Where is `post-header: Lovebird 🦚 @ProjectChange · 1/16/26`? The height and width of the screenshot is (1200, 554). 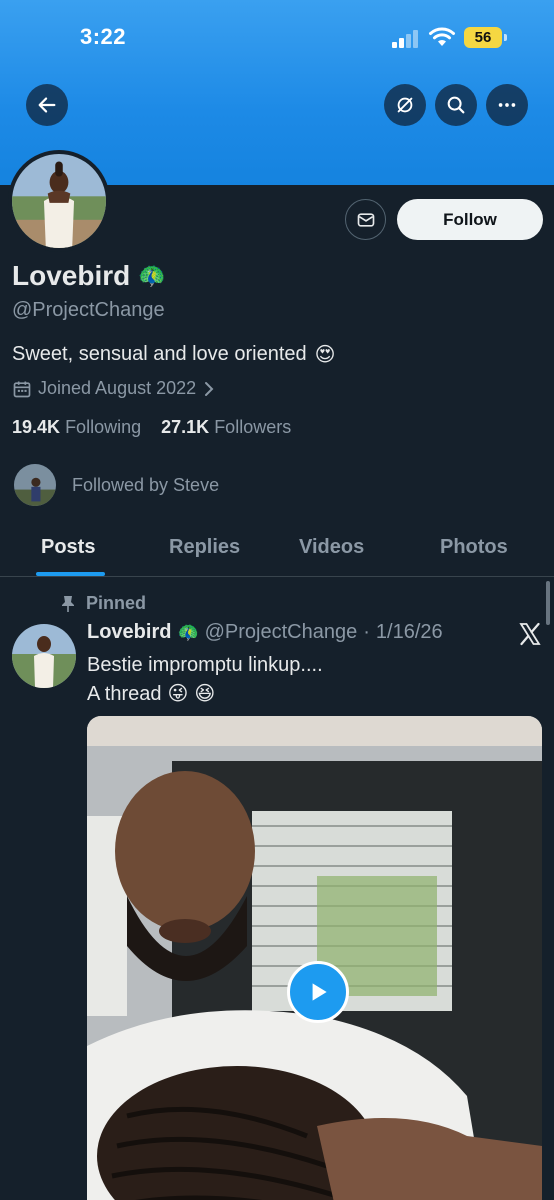
post-header: Lovebird 🦚 @ProjectChange · 1/16/26 is located at coordinates (265, 632).